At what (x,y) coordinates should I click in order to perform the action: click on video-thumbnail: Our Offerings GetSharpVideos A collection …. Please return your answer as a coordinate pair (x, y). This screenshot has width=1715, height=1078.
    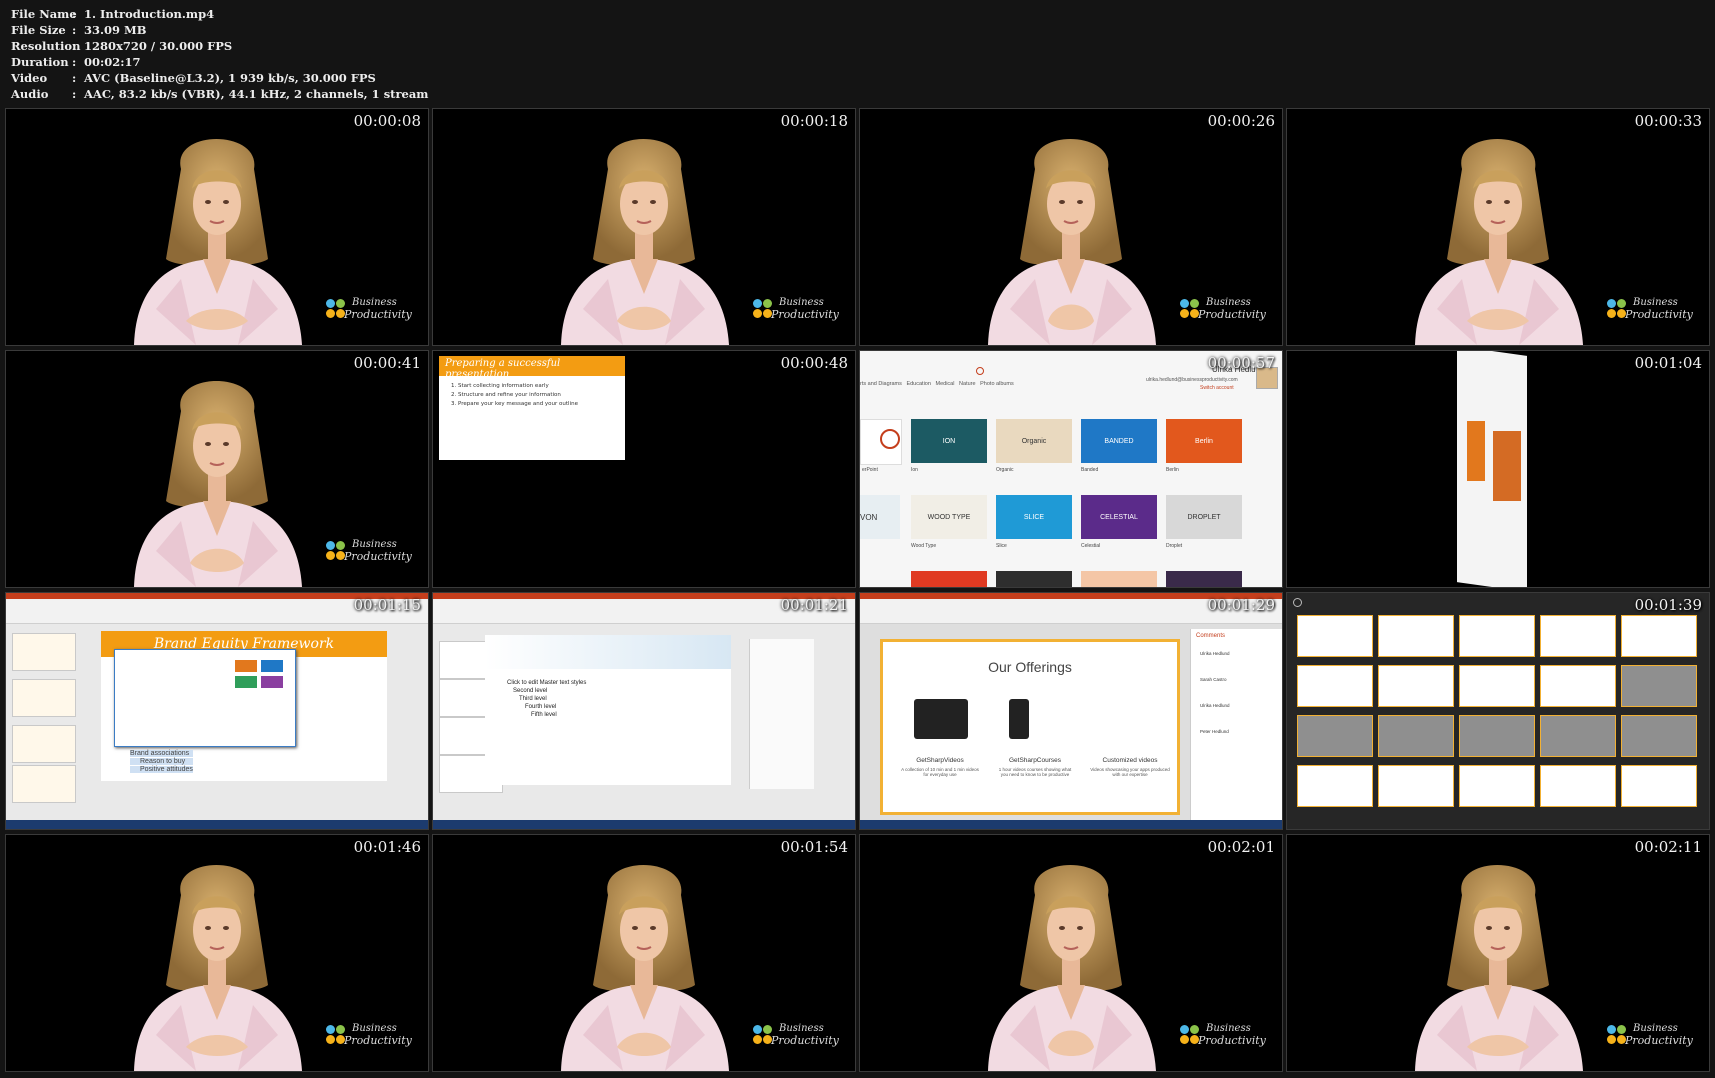
    Looking at the image, I should click on (1071, 711).